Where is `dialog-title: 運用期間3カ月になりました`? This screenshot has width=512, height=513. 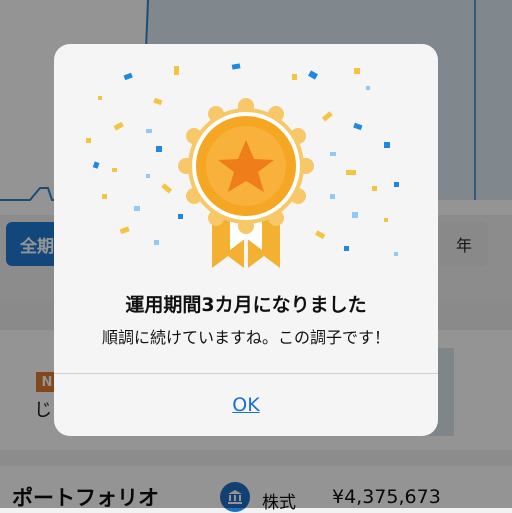 dialog-title: 運用期間3カ月になりました is located at coordinates (246, 305).